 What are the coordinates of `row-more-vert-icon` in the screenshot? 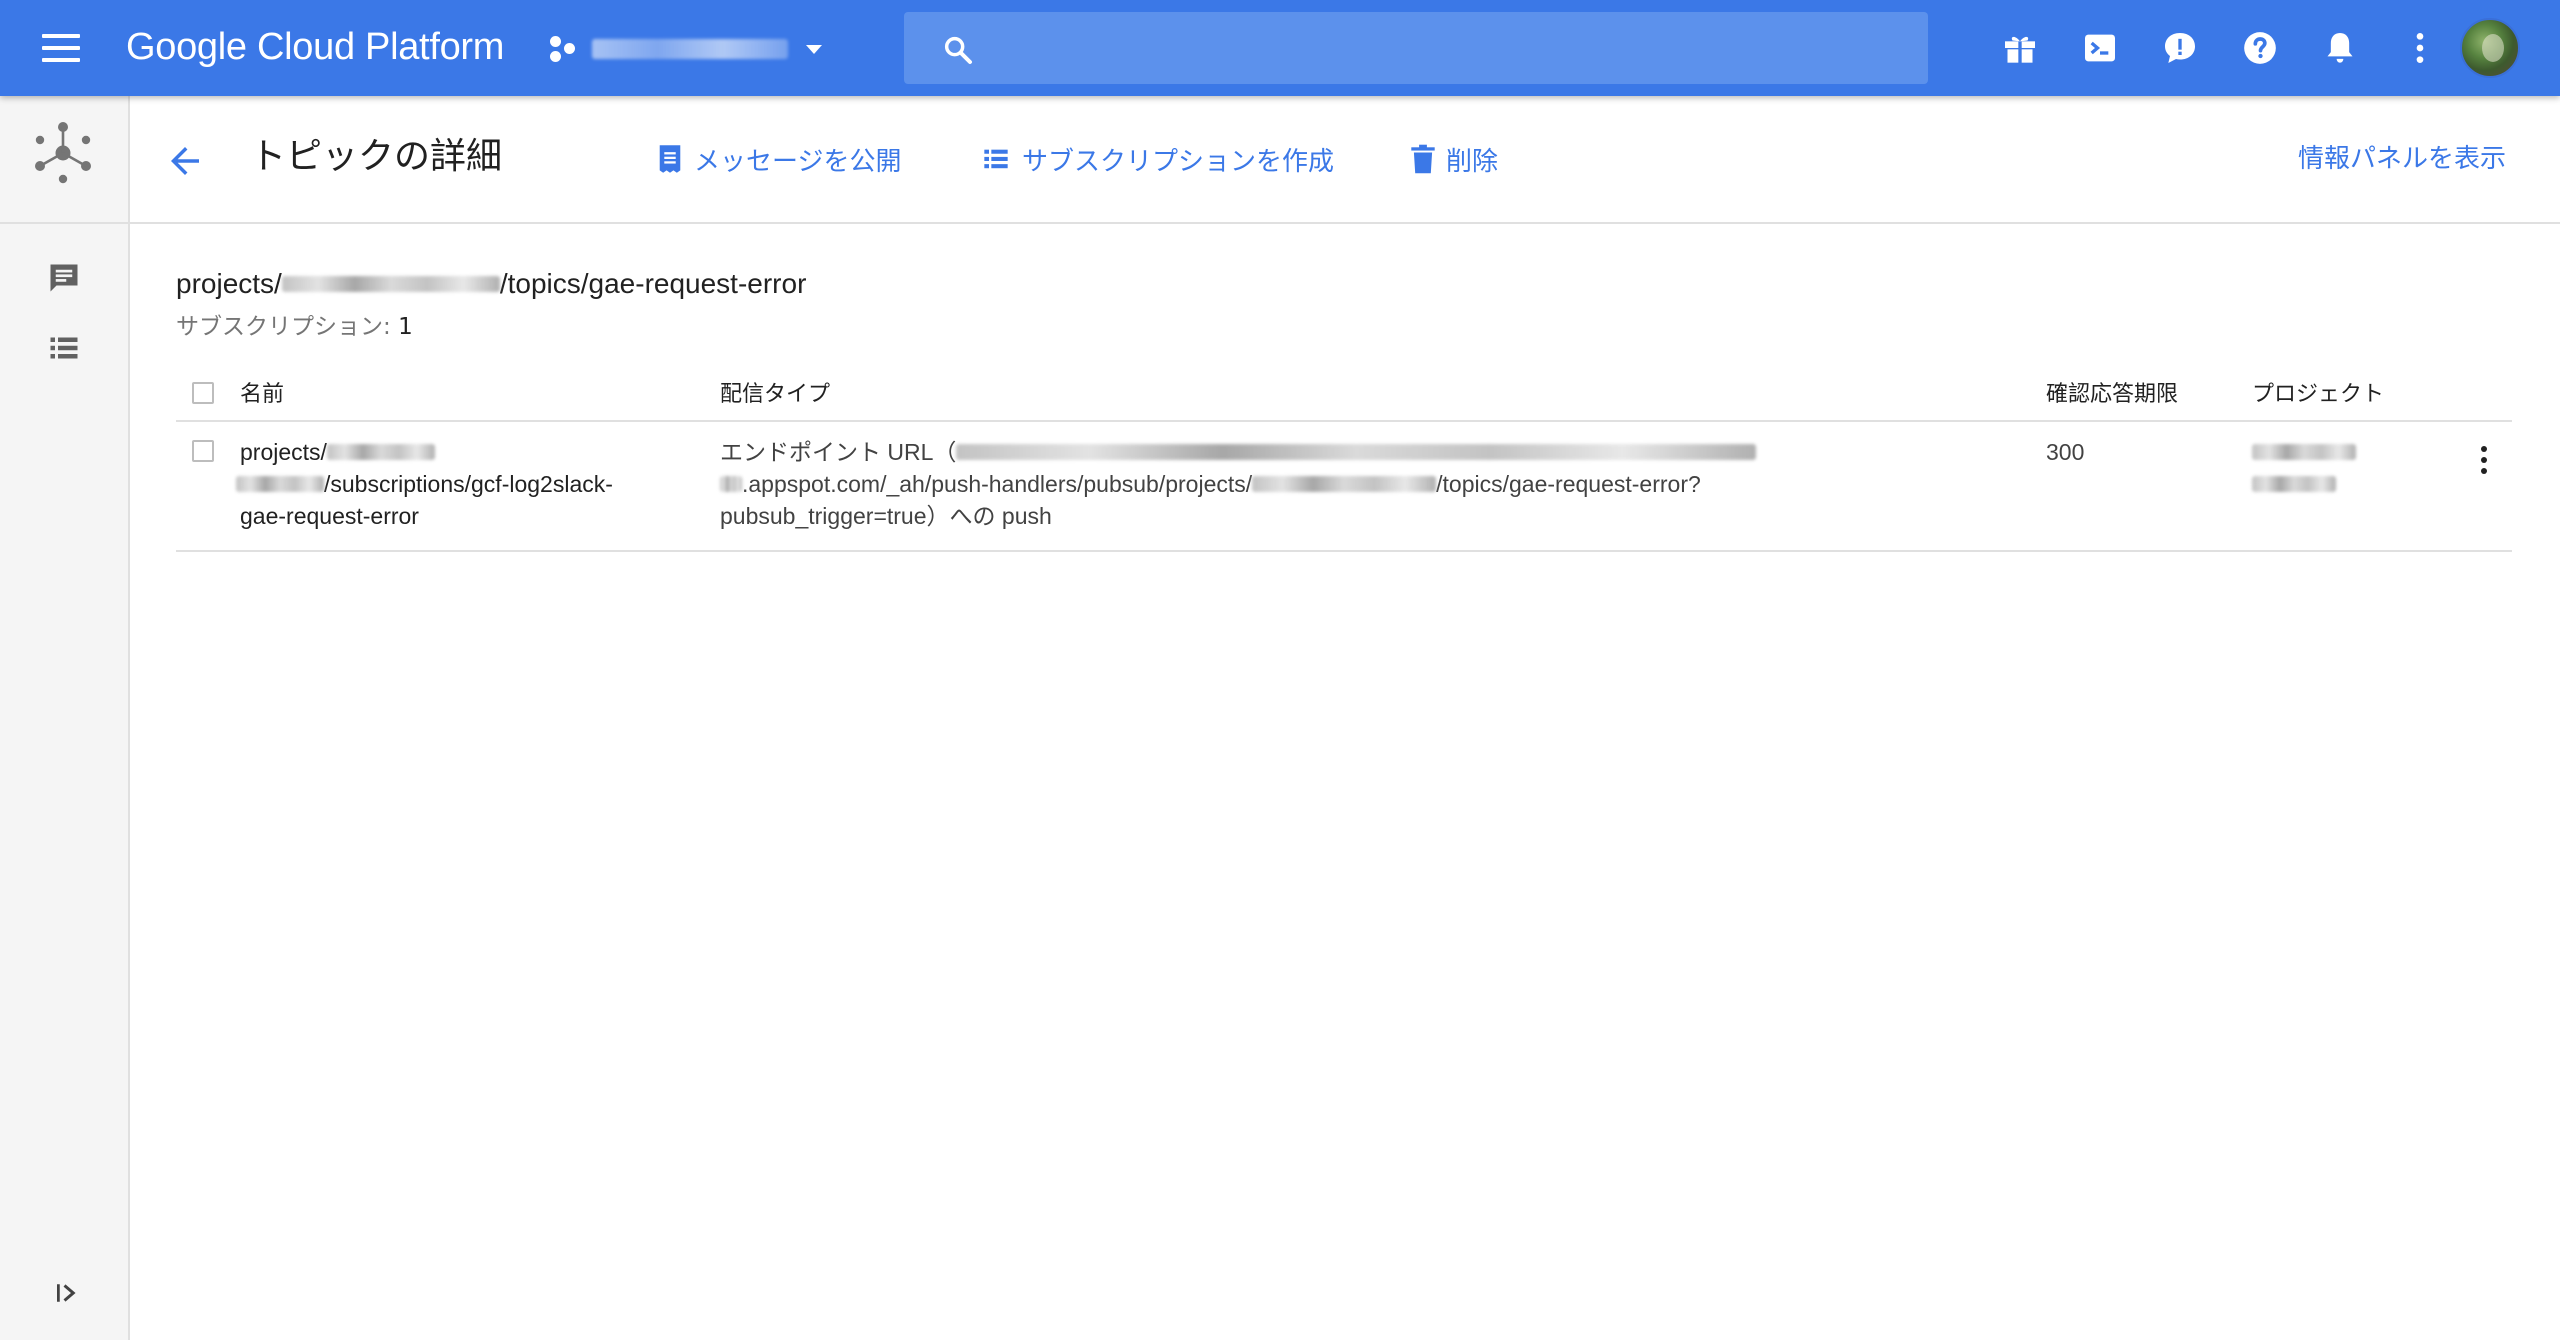 It's located at (2485, 460).